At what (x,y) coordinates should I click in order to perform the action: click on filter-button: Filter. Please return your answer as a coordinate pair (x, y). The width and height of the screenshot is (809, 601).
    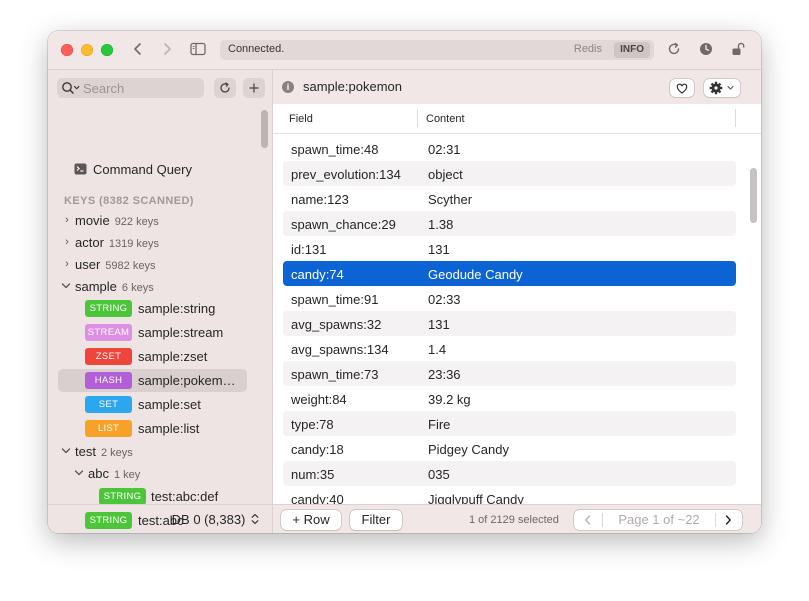
    Looking at the image, I should click on (376, 520).